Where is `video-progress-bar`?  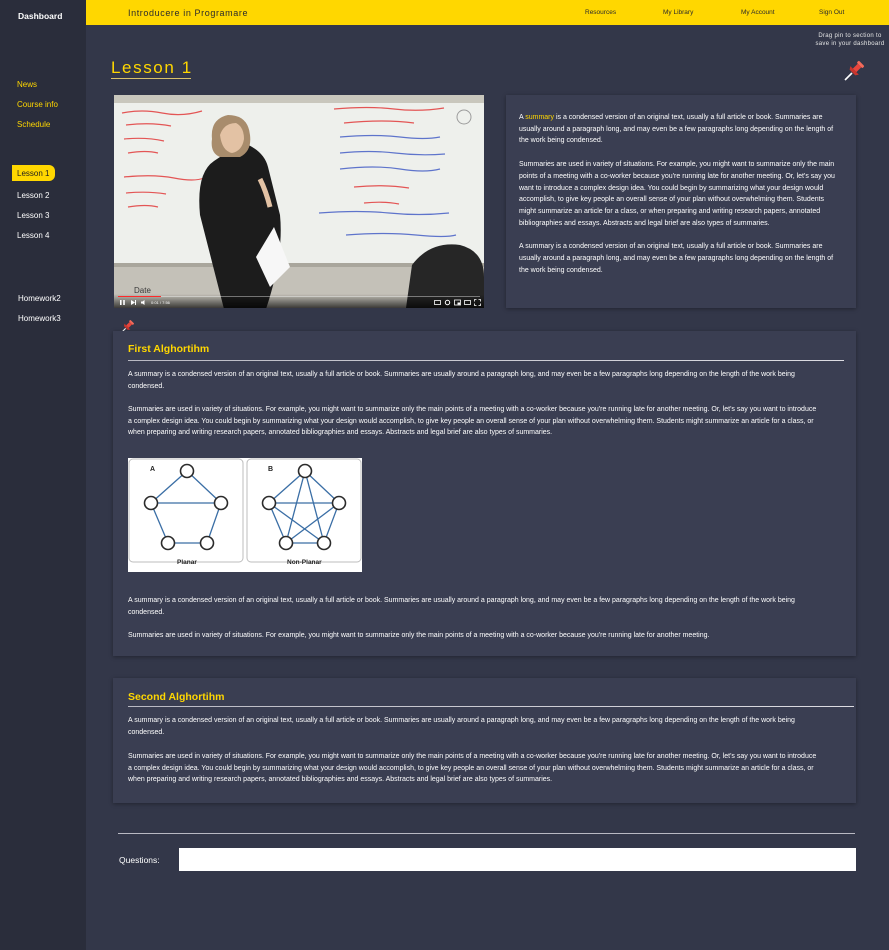 video-progress-bar is located at coordinates (299, 296).